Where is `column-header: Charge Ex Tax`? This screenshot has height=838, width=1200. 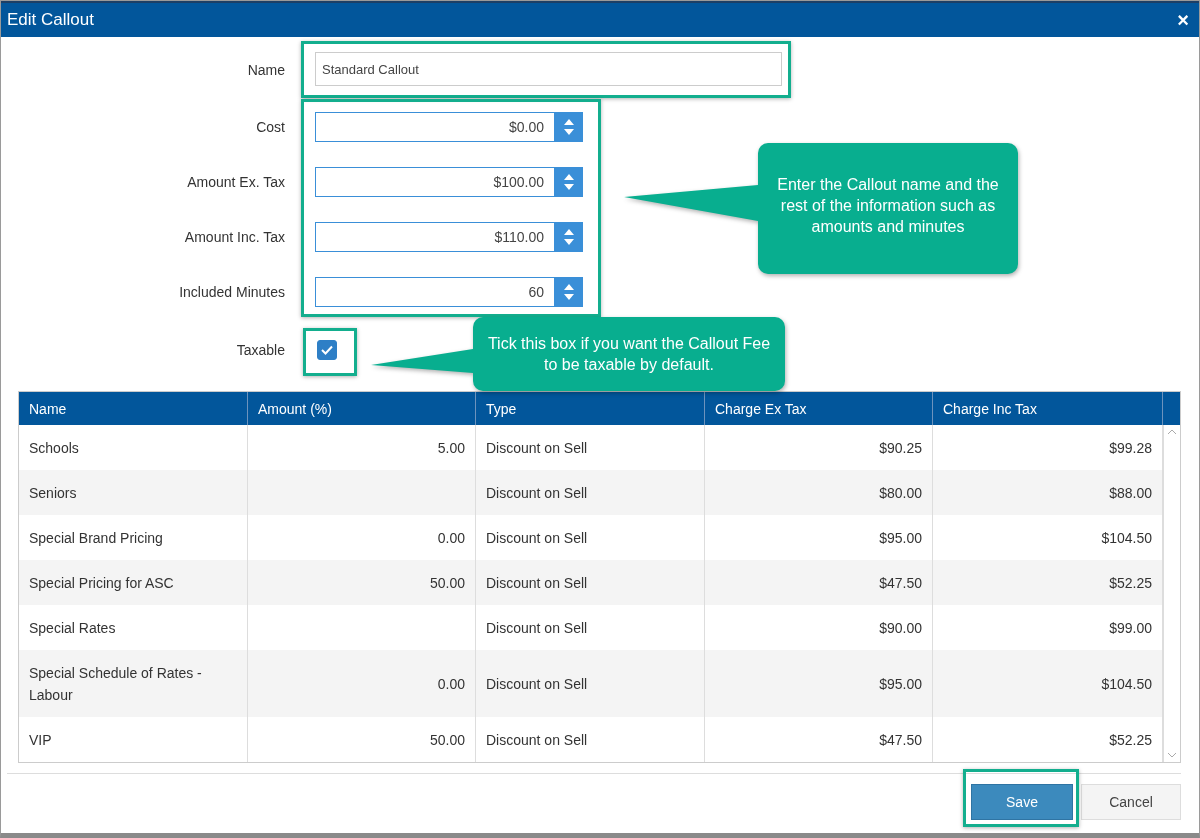 column-header: Charge Ex Tax is located at coordinates (819, 408).